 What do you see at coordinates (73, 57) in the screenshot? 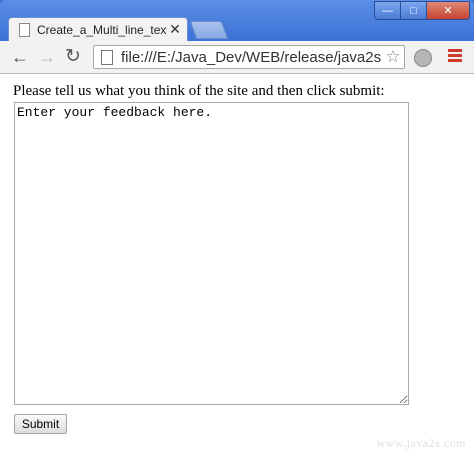
I see `reload-icon: ↻` at bounding box center [73, 57].